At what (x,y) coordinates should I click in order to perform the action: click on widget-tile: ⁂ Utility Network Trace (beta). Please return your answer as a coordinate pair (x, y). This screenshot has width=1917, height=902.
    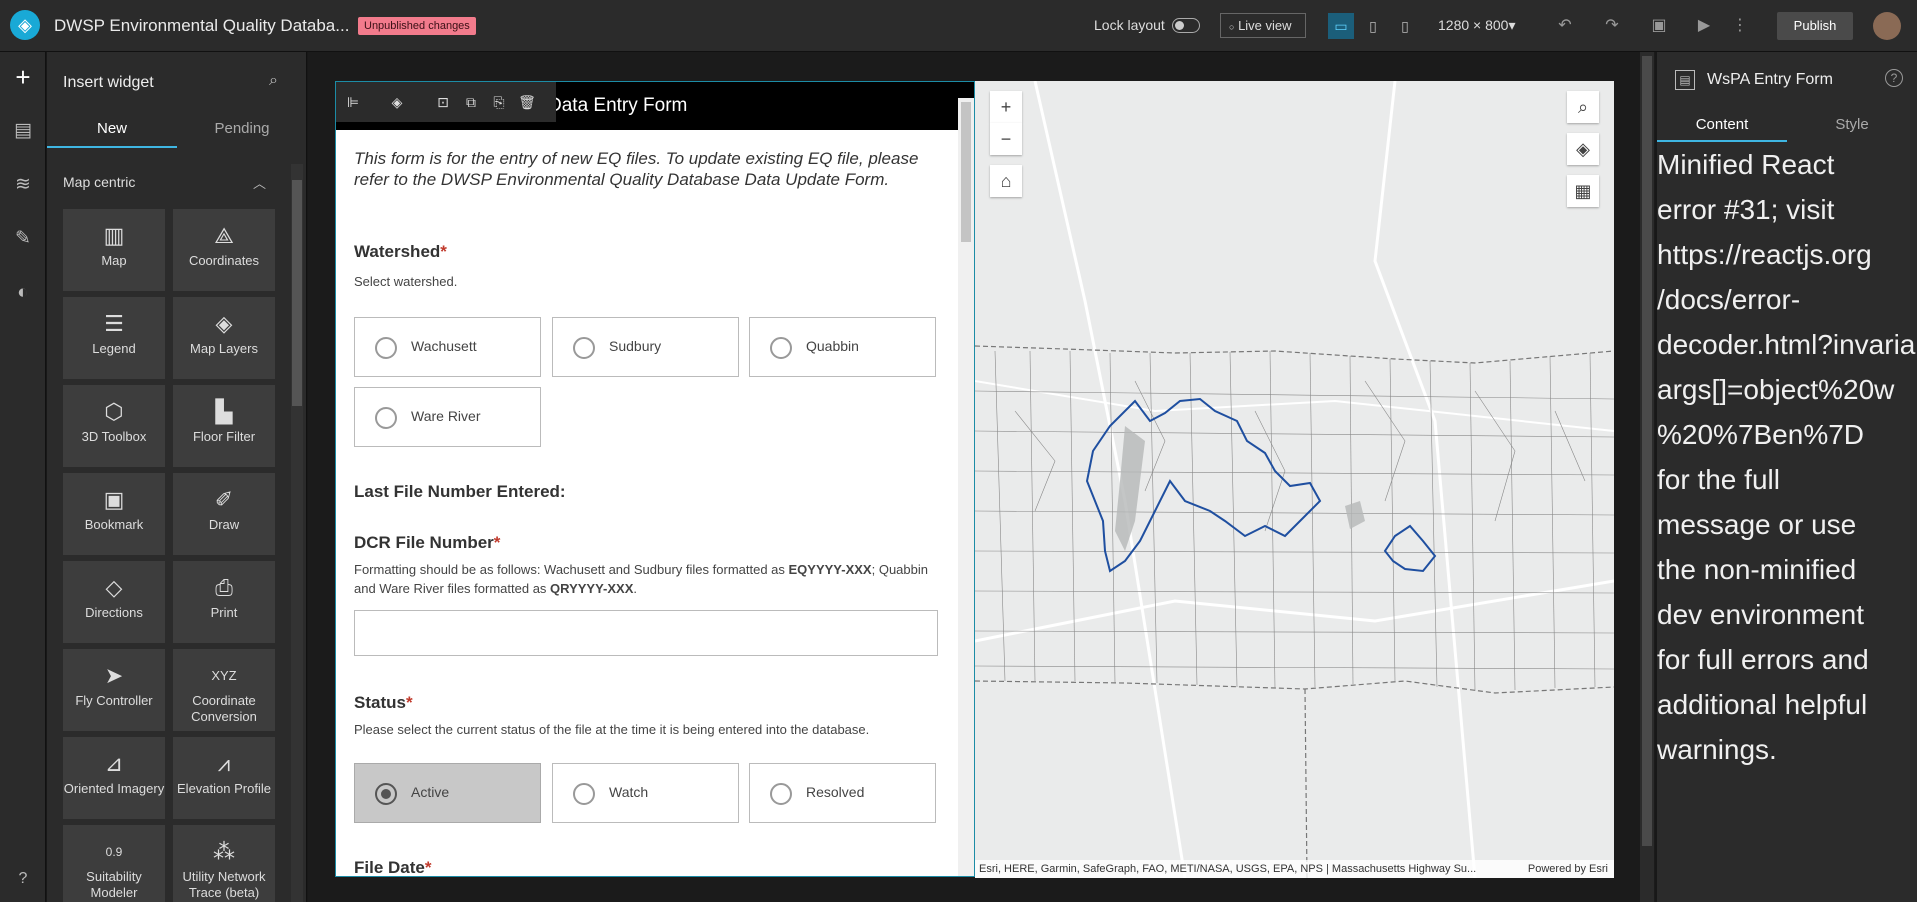
    Looking at the image, I should click on (224, 863).